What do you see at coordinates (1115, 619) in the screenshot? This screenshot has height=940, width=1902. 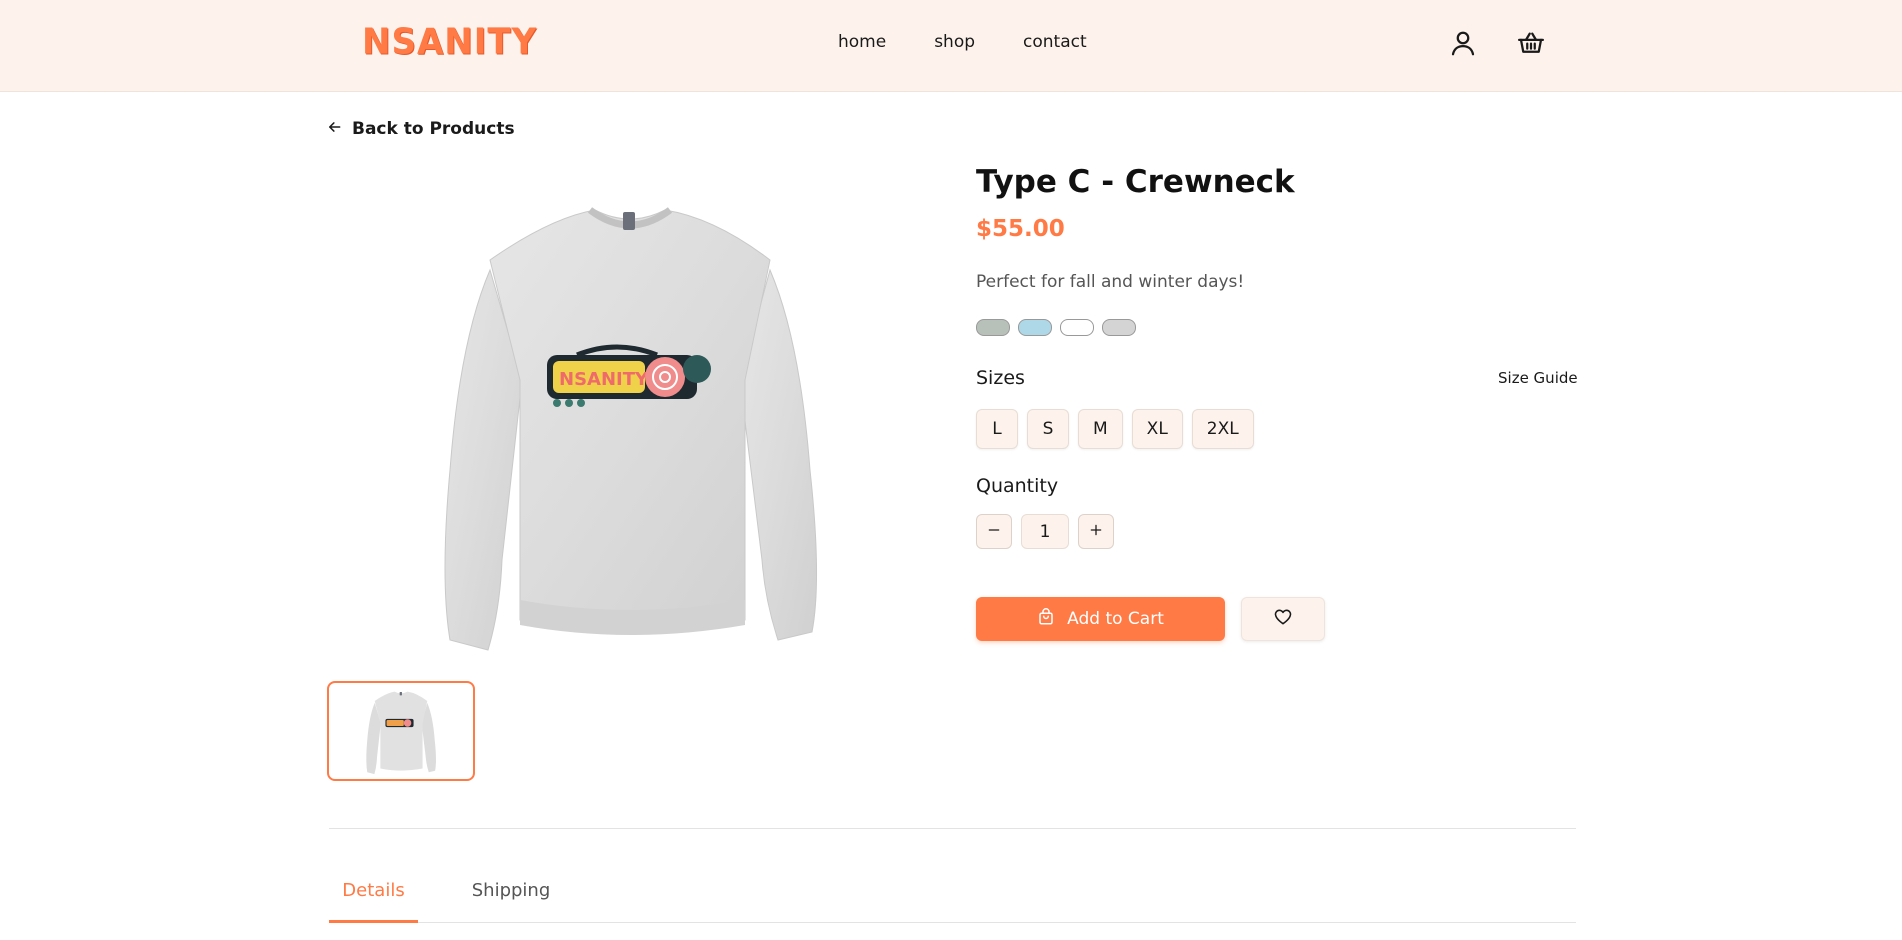 I see `add-to-cart-label: Add to Cart` at bounding box center [1115, 619].